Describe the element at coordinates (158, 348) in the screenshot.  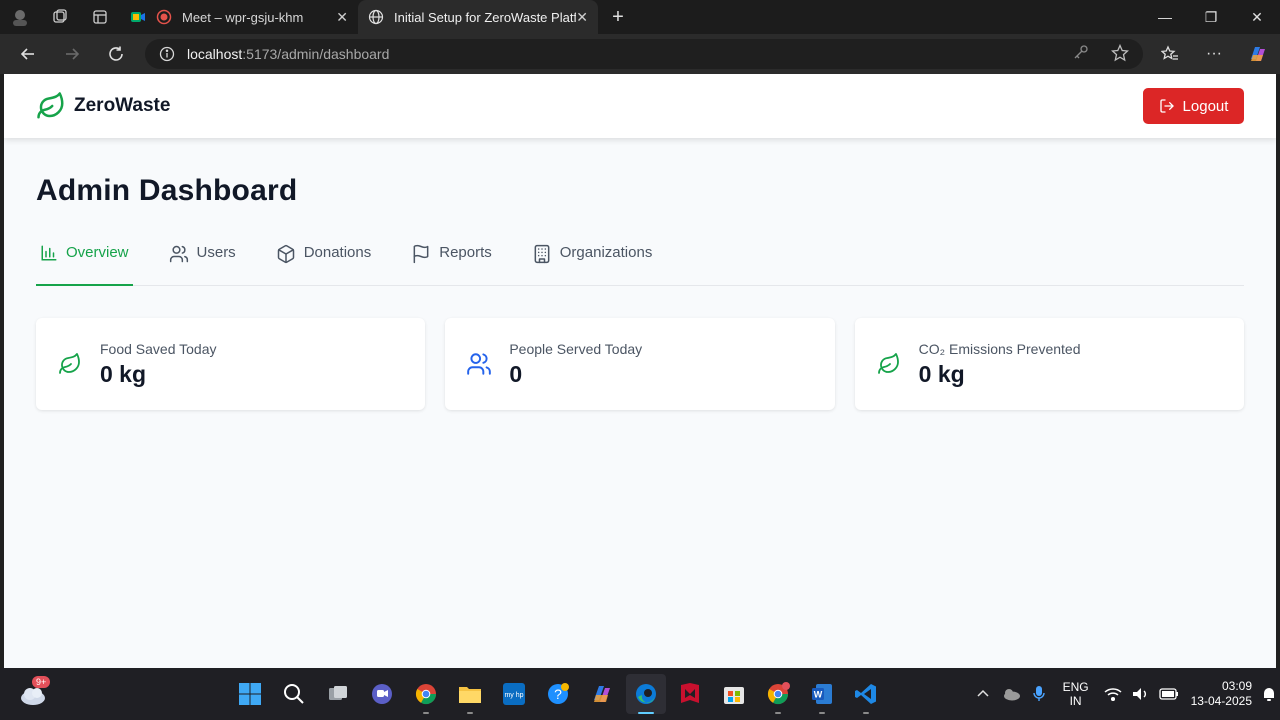
I see `stat-label: Food Saved Today` at that location.